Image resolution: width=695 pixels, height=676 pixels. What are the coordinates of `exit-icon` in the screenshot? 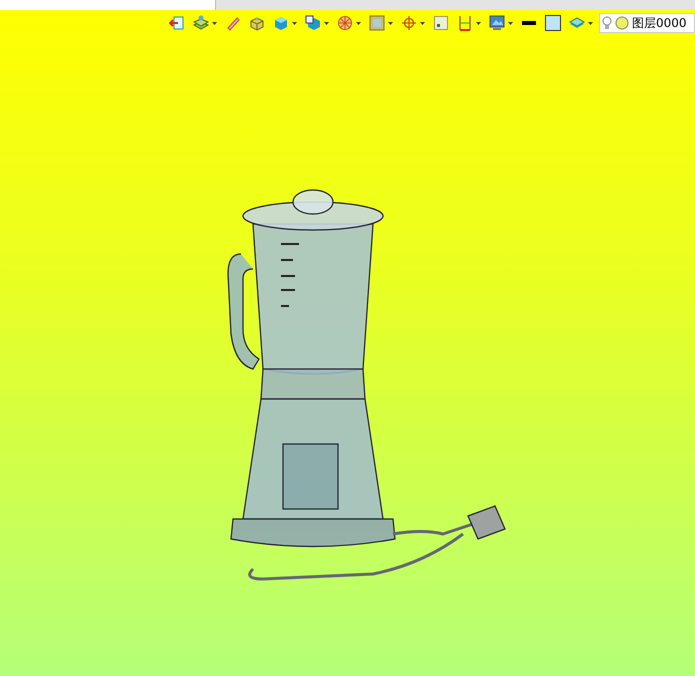 It's located at (177, 23).